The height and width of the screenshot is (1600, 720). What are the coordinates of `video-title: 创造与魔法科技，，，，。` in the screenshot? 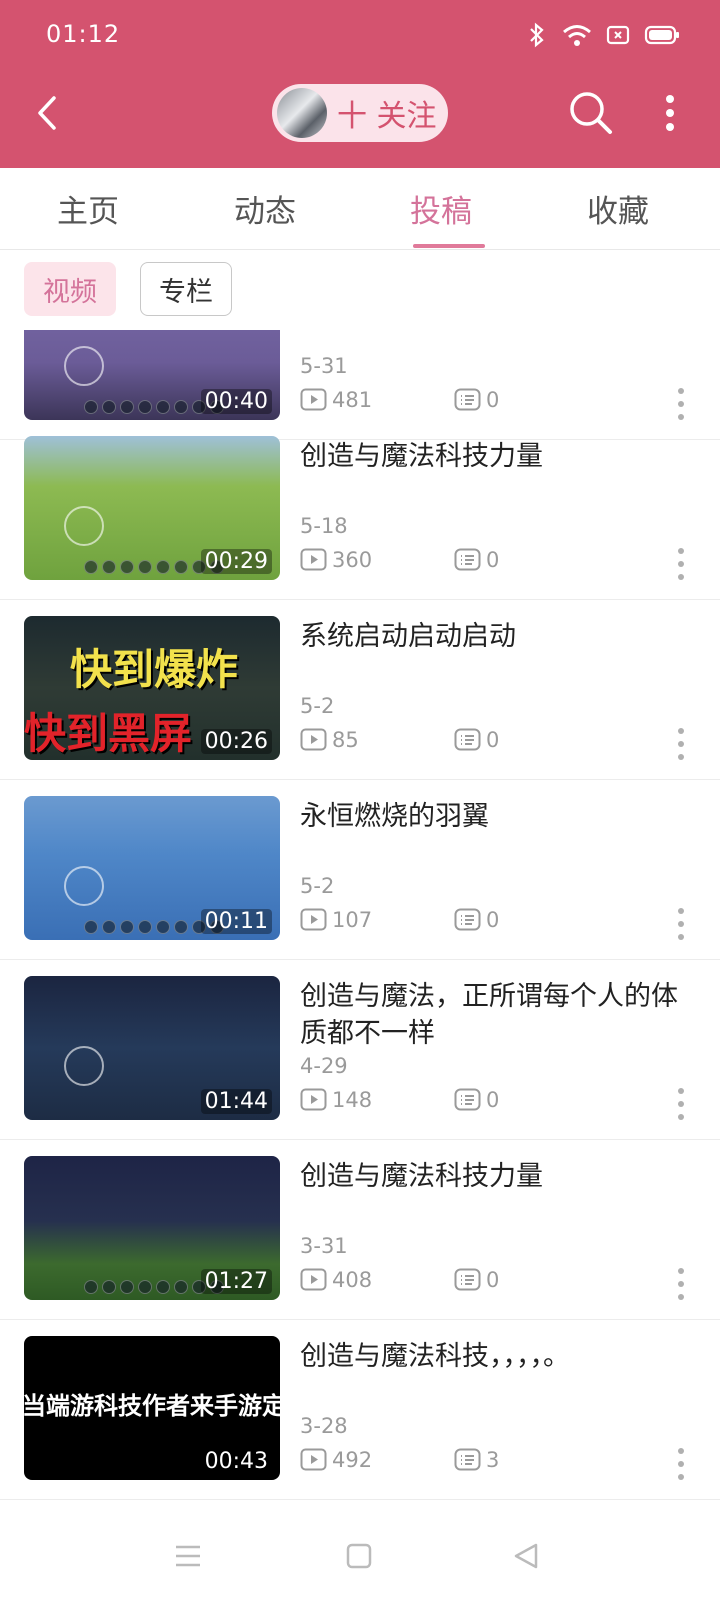 It's located at (435, 1356).